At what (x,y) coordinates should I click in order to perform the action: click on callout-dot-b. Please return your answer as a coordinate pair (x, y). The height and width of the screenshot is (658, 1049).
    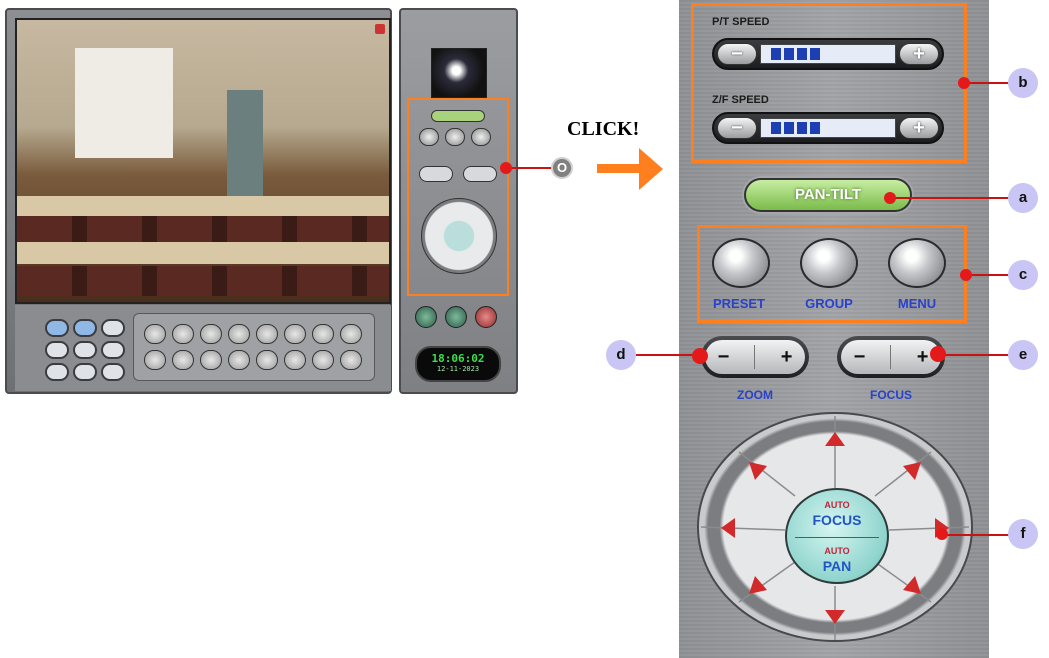
    Looking at the image, I should click on (964, 83).